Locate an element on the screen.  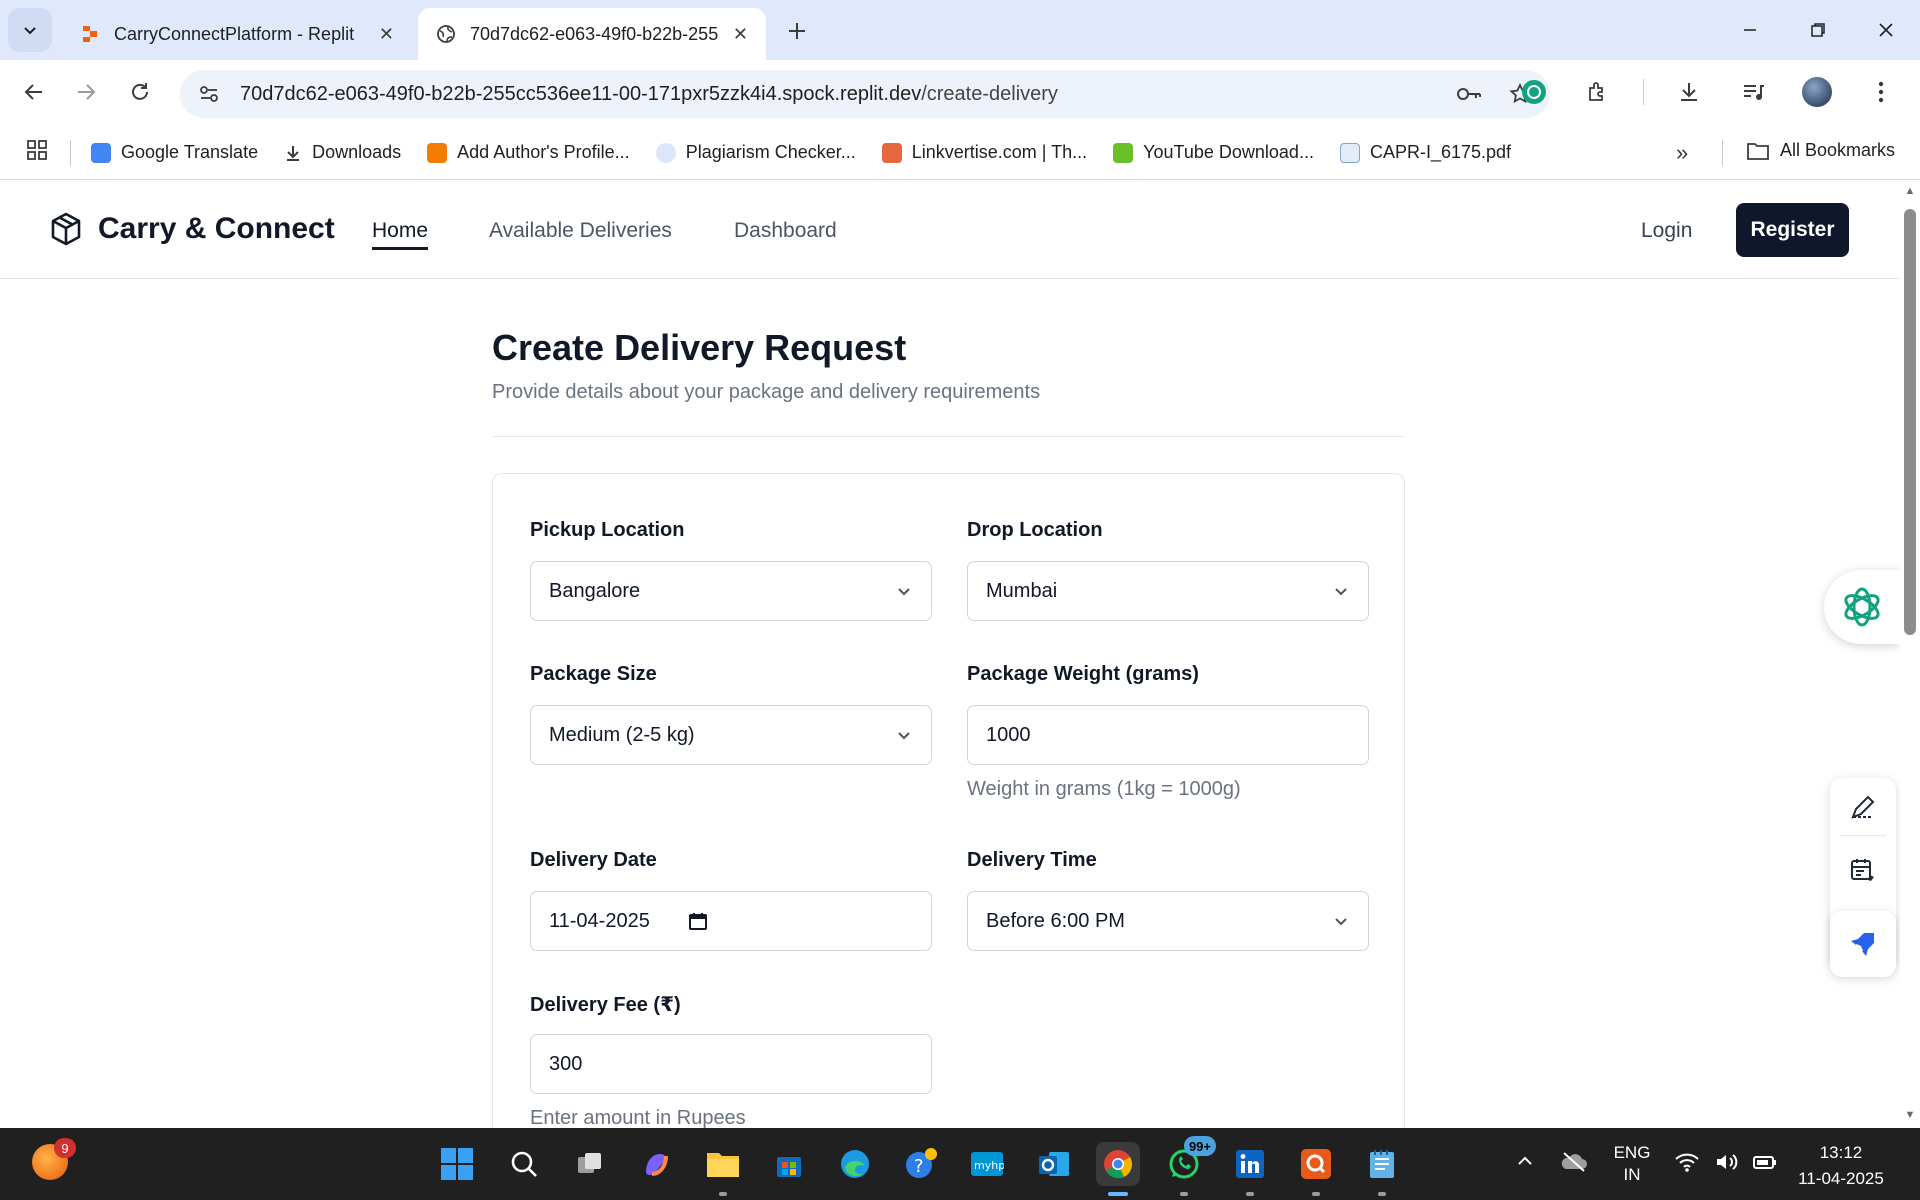
delivery-time-select: Before 6:00 PM is located at coordinates (1168, 921).